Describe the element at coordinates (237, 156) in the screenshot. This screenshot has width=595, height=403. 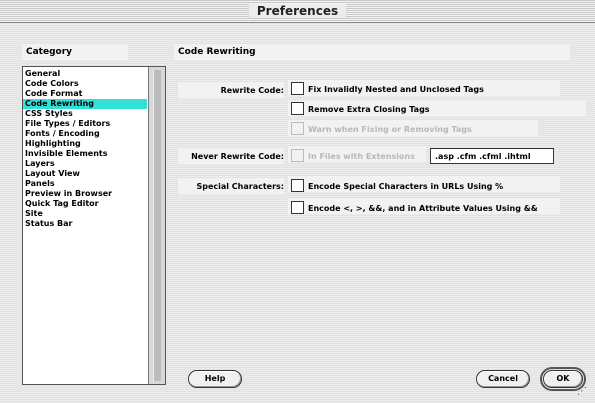
I see `never-rewrite-label: Never Rewrite Code:` at that location.